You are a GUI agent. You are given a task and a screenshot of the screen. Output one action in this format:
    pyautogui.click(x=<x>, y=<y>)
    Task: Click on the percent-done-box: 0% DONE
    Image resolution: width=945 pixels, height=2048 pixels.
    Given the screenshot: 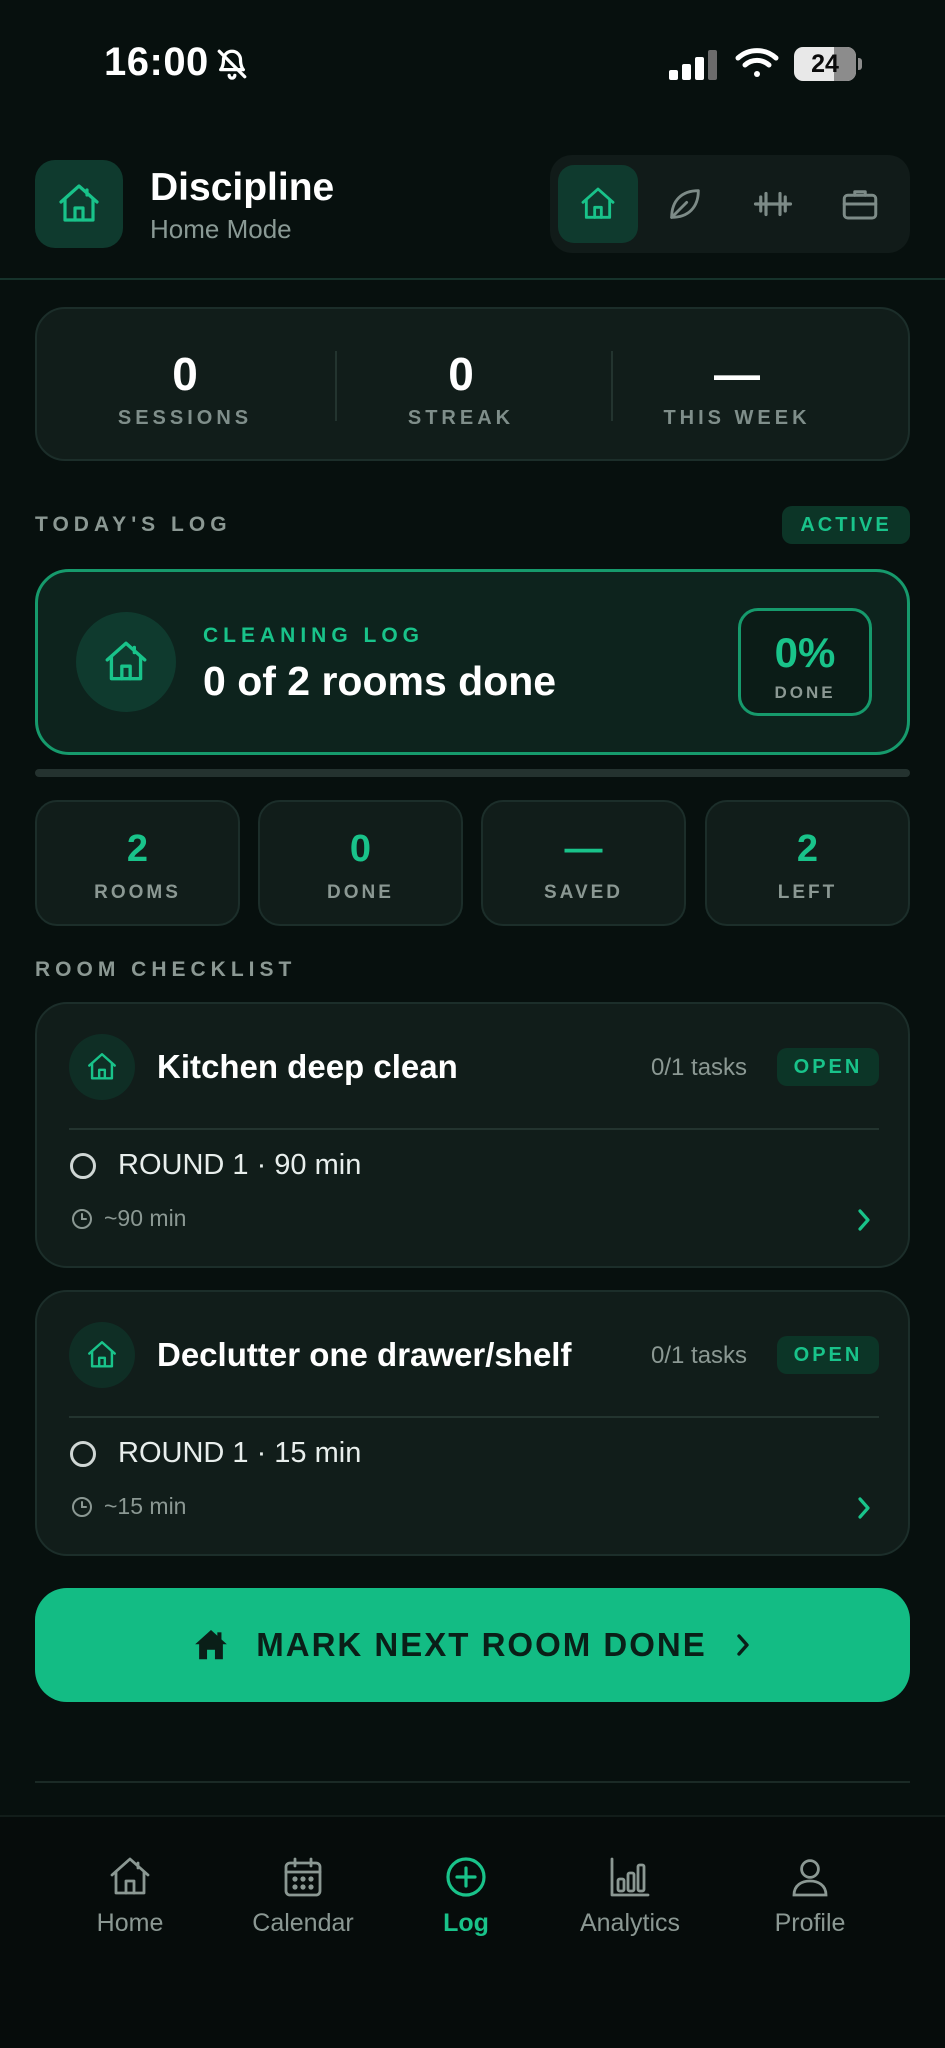 What is the action you would take?
    pyautogui.click(x=805, y=662)
    